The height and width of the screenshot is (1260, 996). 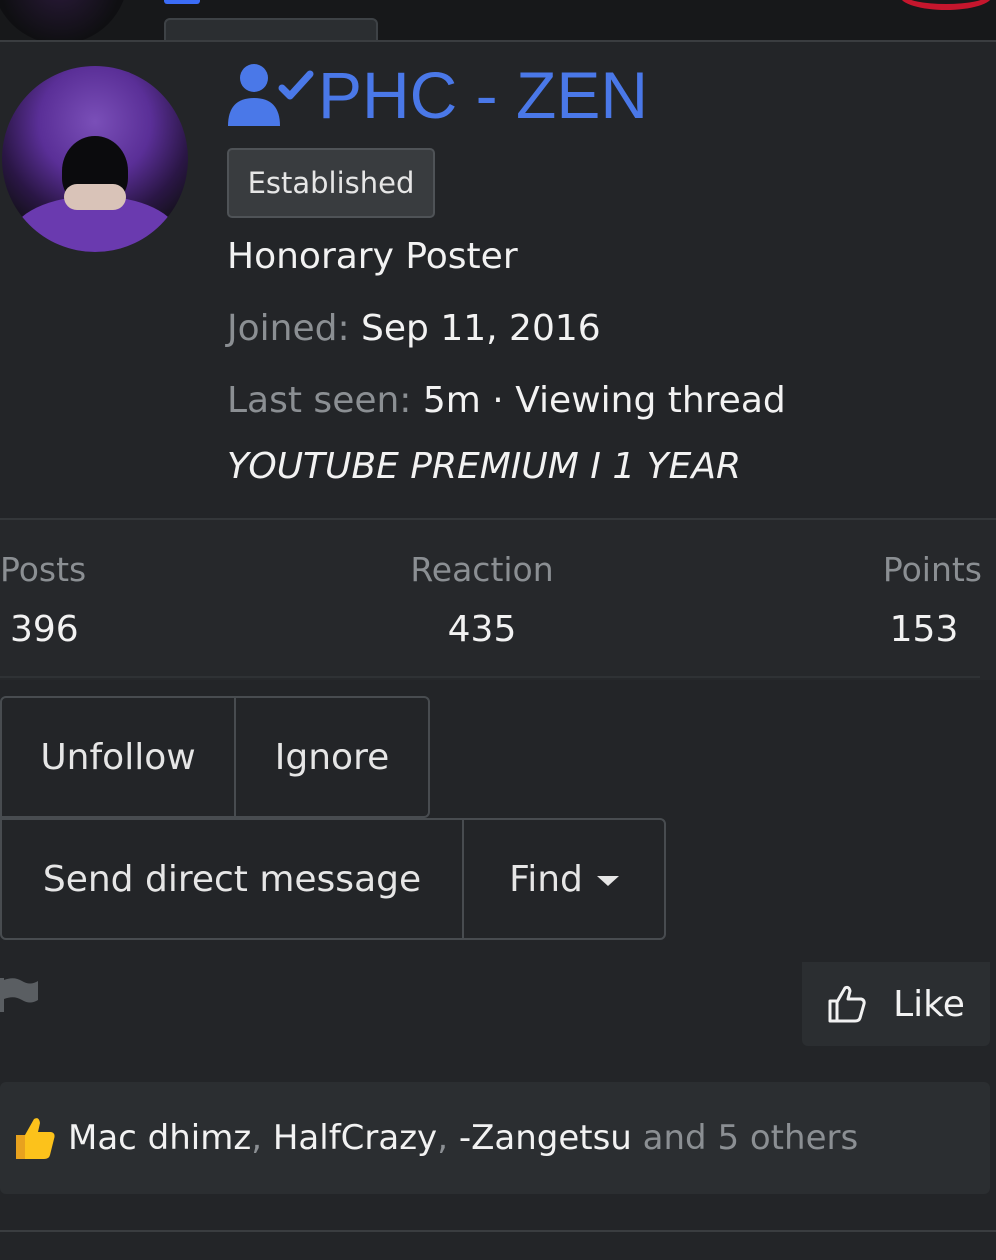 I want to click on thumbs-up-emoji-icon, so click(x=35, y=1138).